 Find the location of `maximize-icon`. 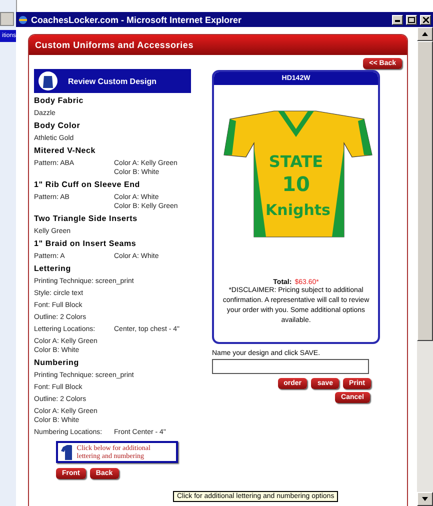

maximize-icon is located at coordinates (411, 19).